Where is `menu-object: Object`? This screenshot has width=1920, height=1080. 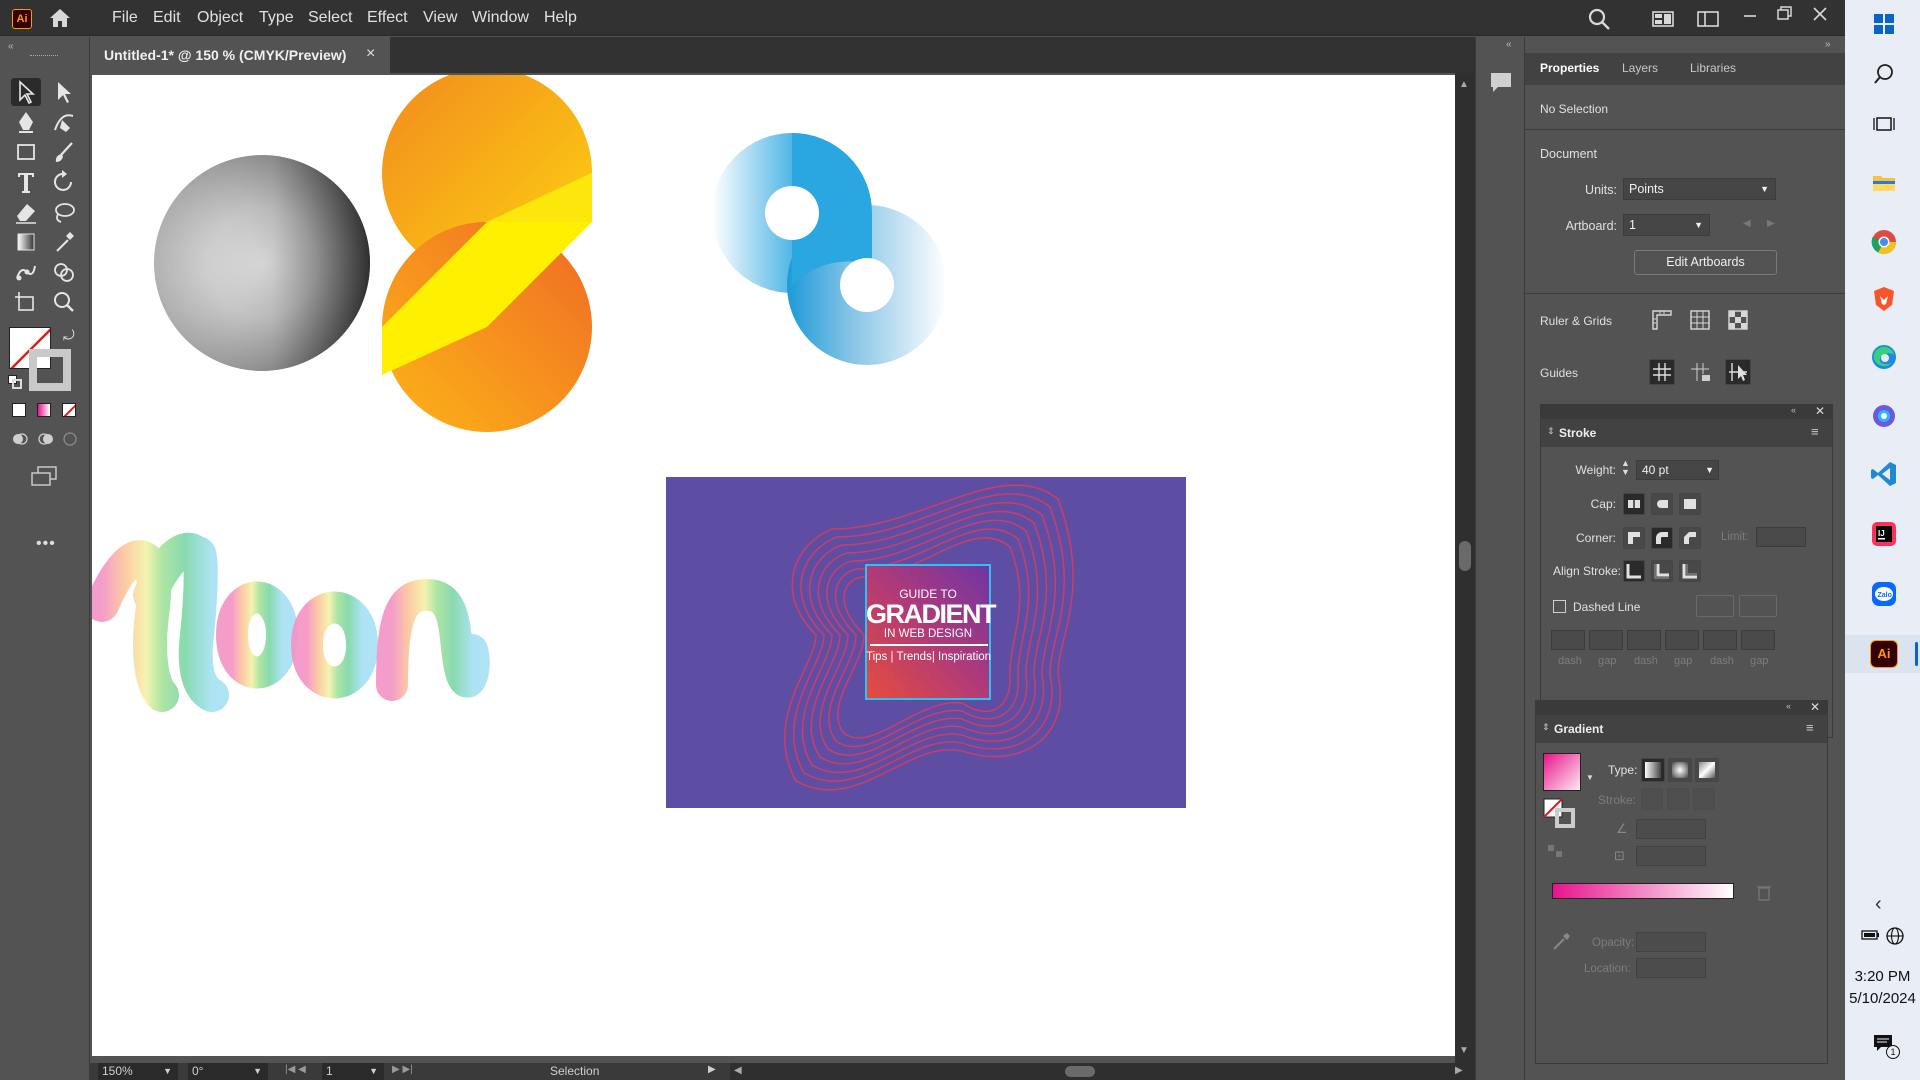
menu-object: Object is located at coordinates (220, 18).